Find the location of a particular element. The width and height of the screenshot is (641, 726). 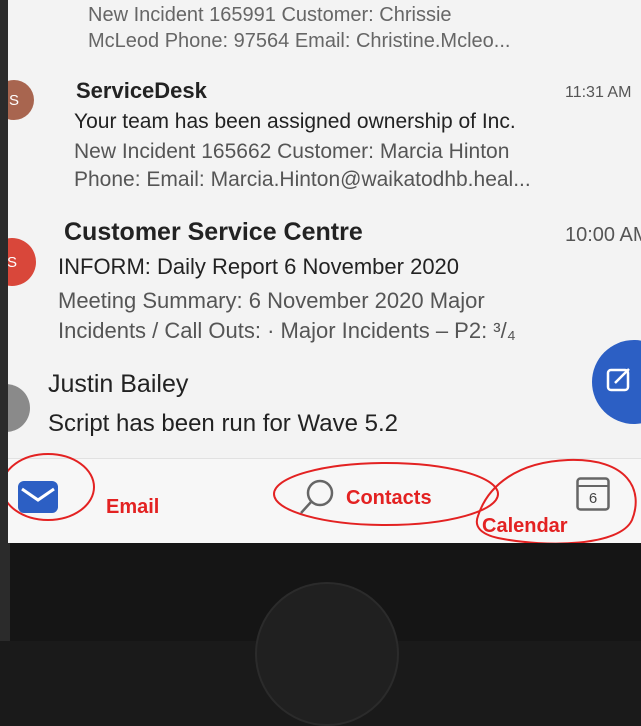

email-subject: INFORM: Daily Report 6 November 2020 is located at coordinates (259, 266).